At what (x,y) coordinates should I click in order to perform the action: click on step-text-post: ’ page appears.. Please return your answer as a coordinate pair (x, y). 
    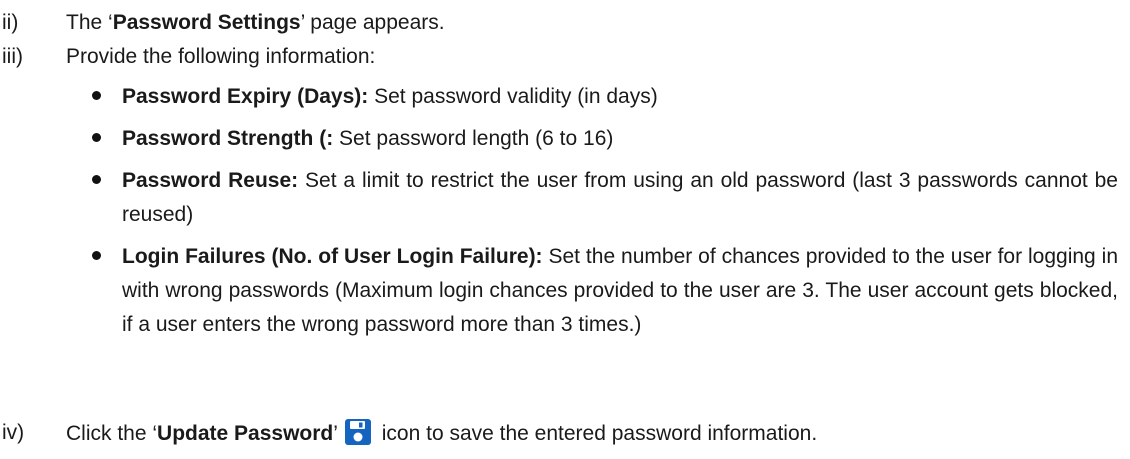
    Looking at the image, I should click on (372, 22).